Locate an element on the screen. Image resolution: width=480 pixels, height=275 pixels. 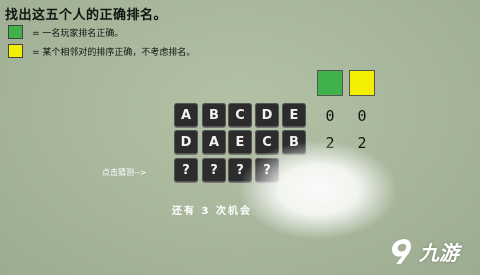
watermark-logo: 九游 is located at coordinates (423, 251).